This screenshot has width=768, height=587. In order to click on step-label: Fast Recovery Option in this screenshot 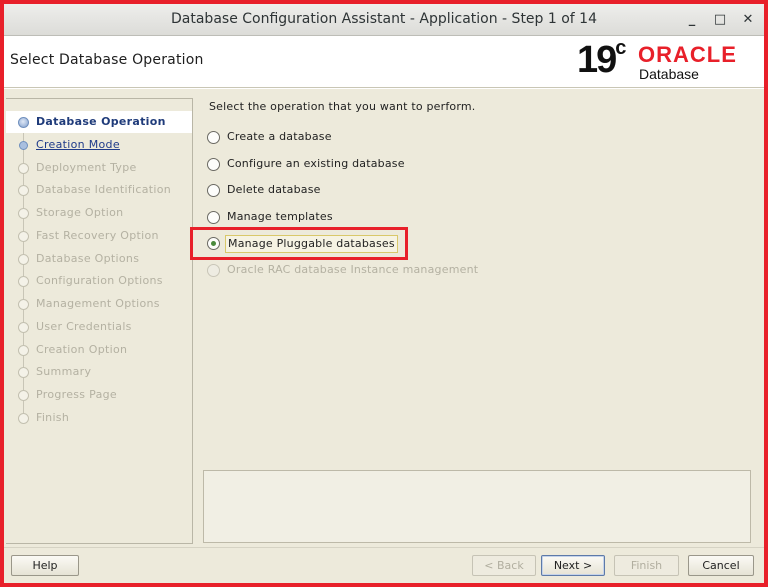, I will do `click(97, 235)`.